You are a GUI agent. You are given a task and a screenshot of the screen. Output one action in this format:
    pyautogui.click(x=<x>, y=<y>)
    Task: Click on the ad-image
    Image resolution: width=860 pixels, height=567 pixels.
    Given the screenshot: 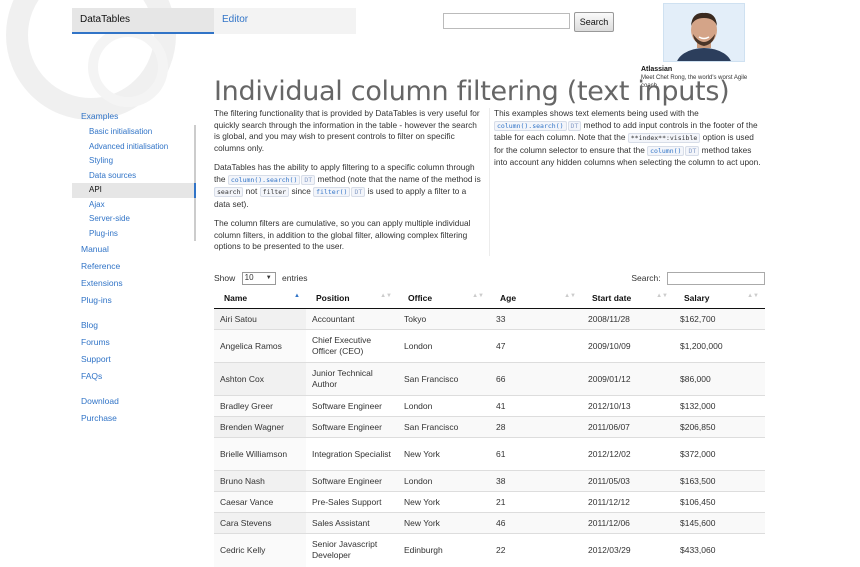 What is the action you would take?
    pyautogui.click(x=704, y=32)
    